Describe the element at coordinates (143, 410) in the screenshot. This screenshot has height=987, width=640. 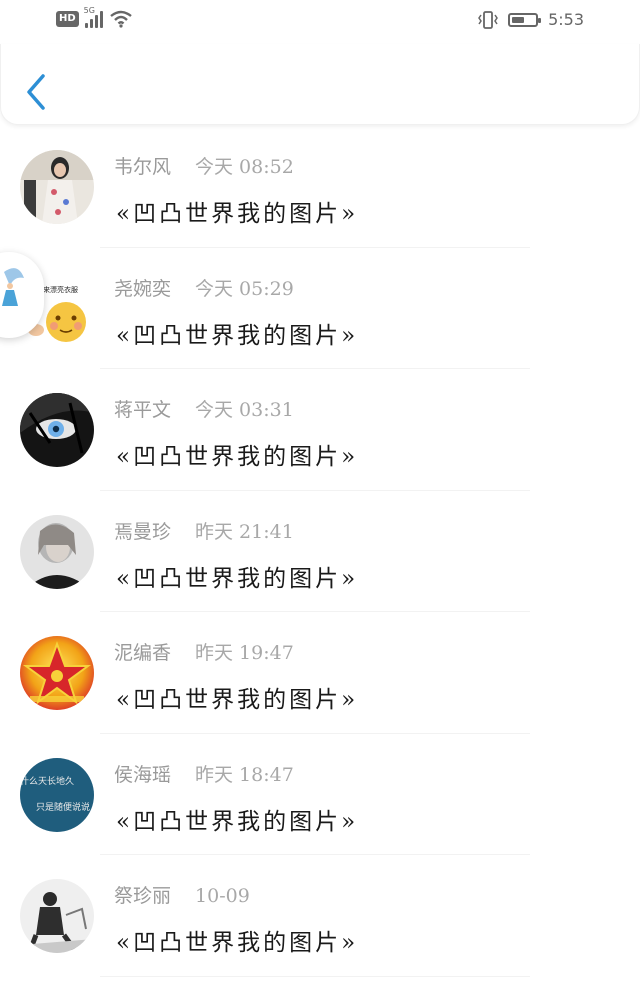
I see `sender-name: 蒋平文` at that location.